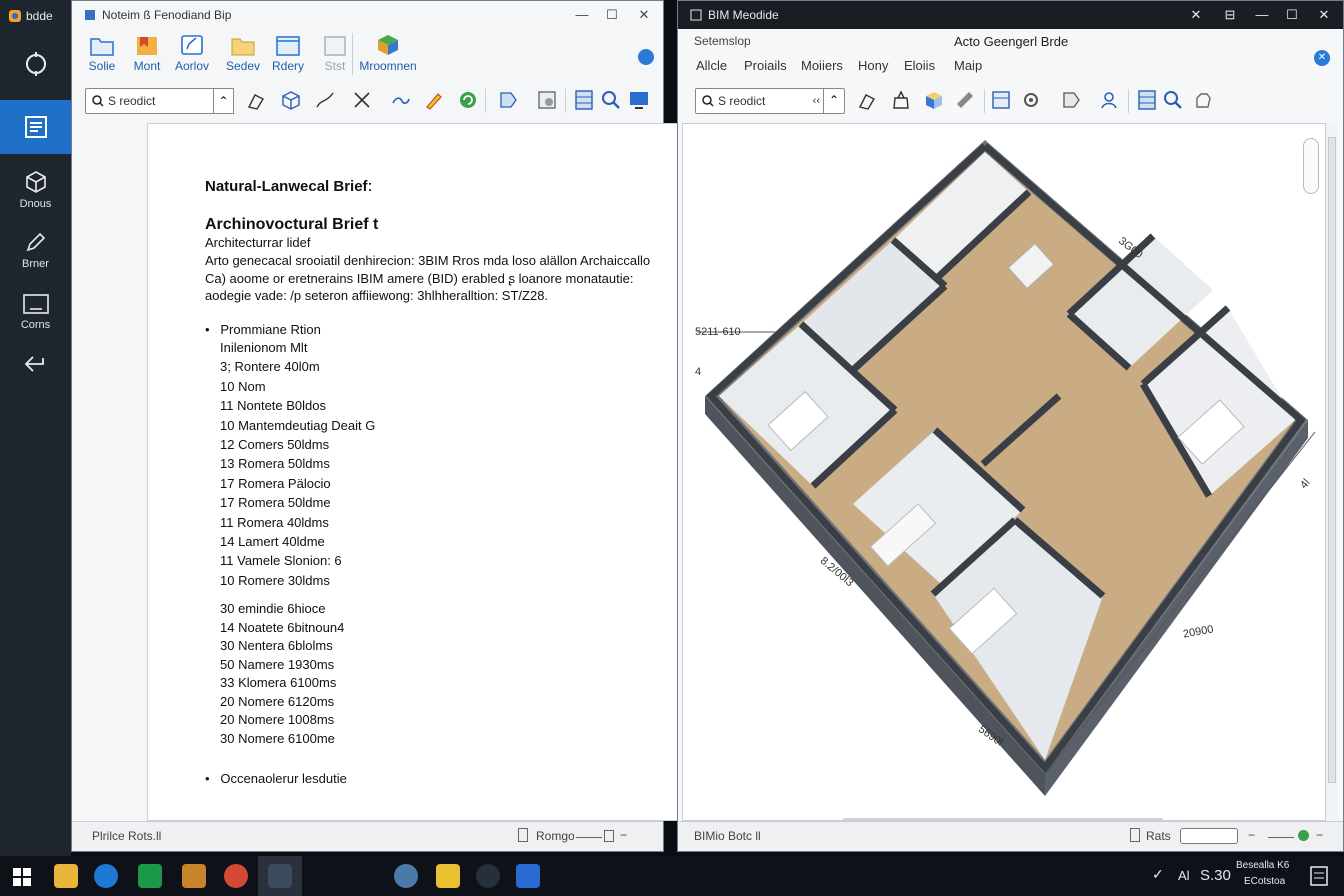 The width and height of the screenshot is (1344, 896). What do you see at coordinates (273, 406) in the screenshot?
I see `doc-list-item: 11 Nontete B0ldos` at bounding box center [273, 406].